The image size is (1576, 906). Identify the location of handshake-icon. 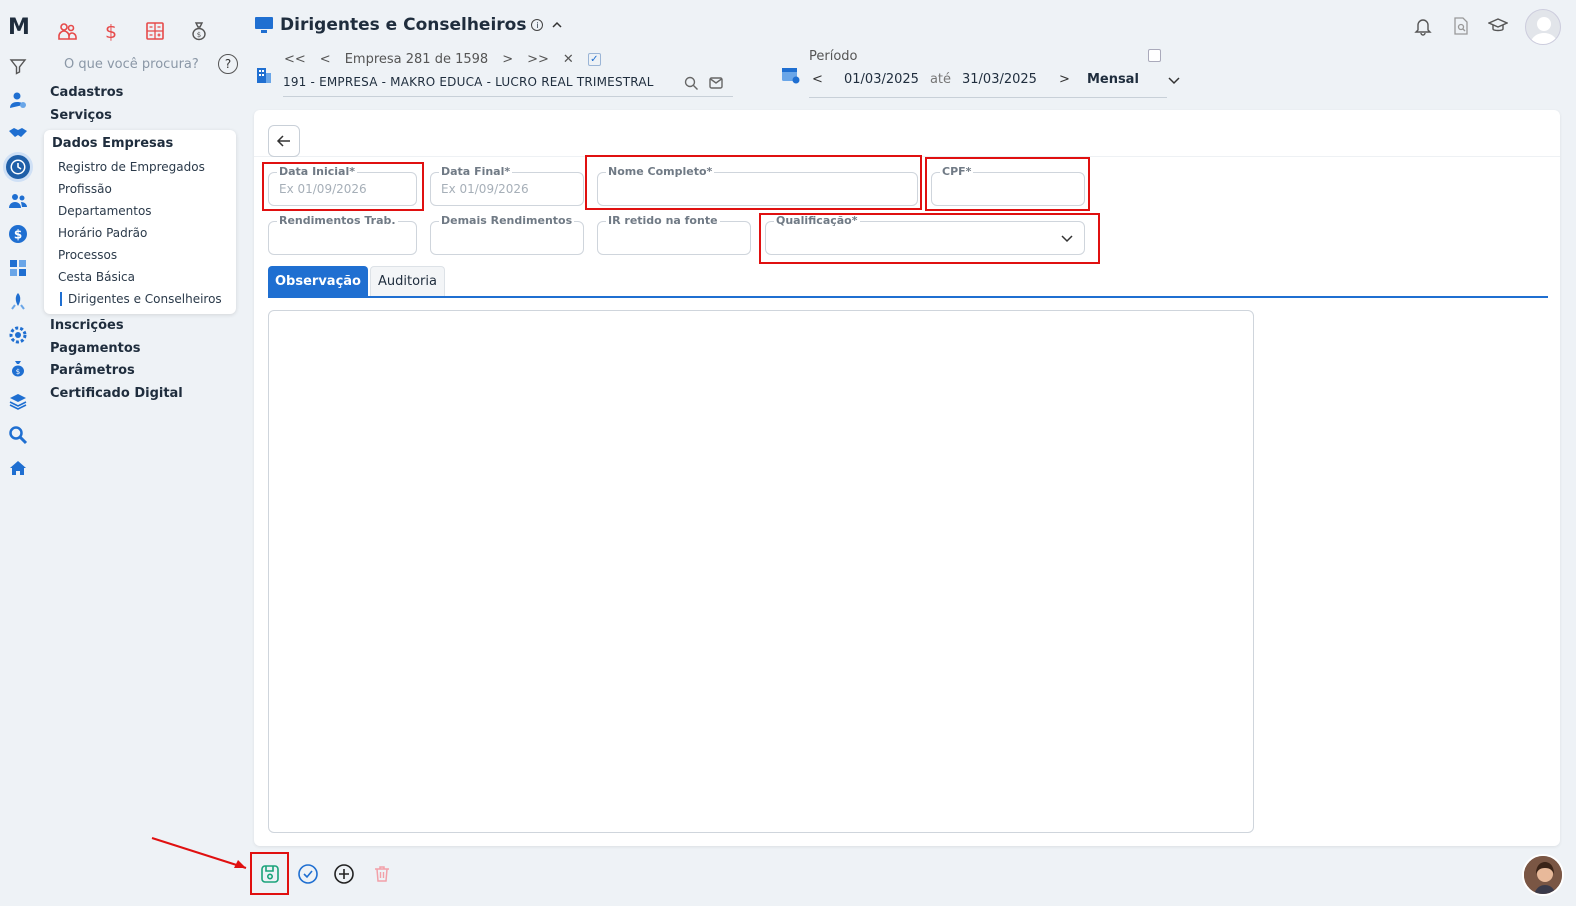
(18, 133).